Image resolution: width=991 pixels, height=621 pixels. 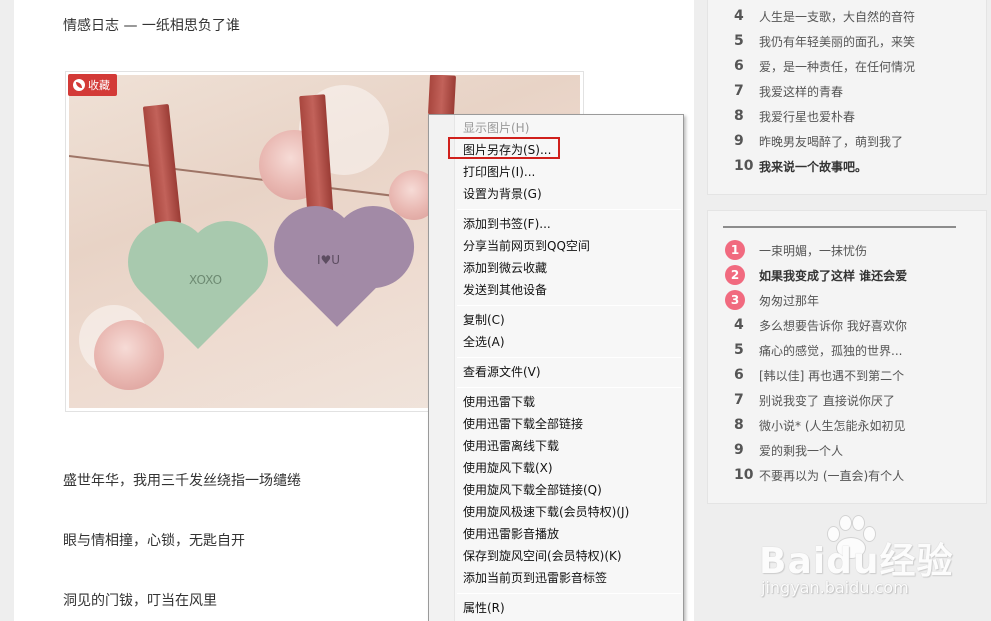 I want to click on ranking-item: 4 人生是一支歌，大自然的音符, so click(x=820, y=16).